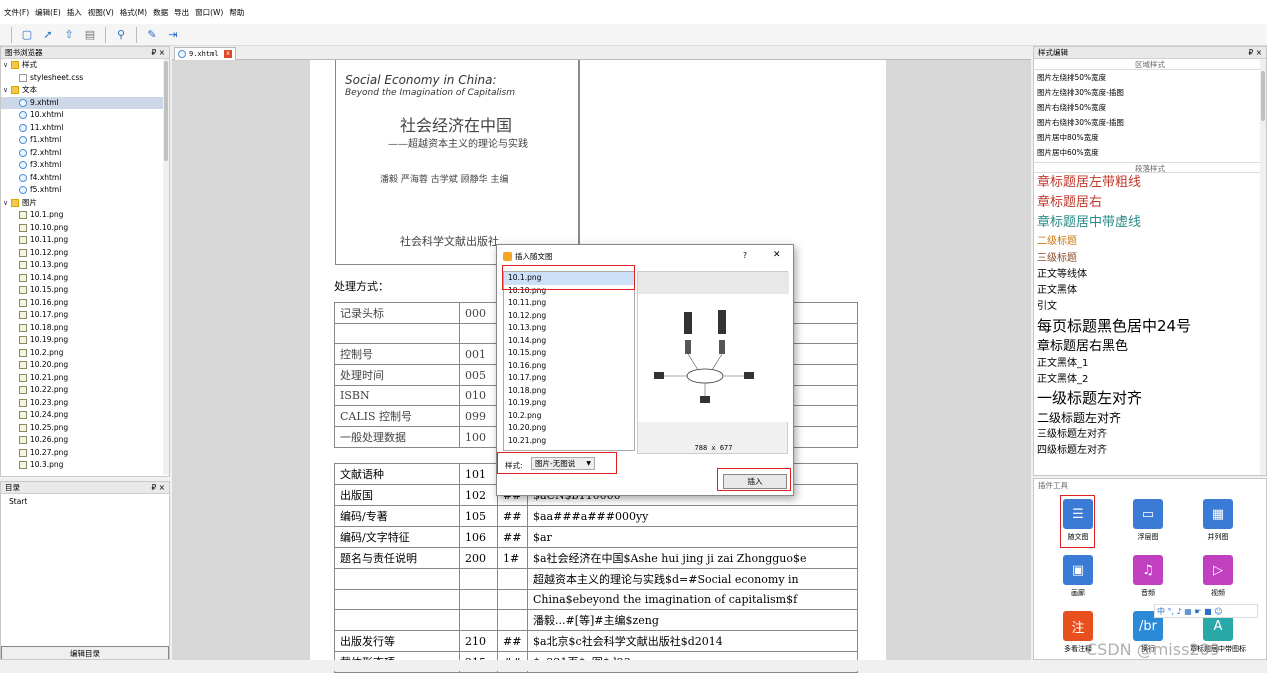  What do you see at coordinates (85, 165) in the screenshot?
I see `tree-item: f3.xhtml` at bounding box center [85, 165].